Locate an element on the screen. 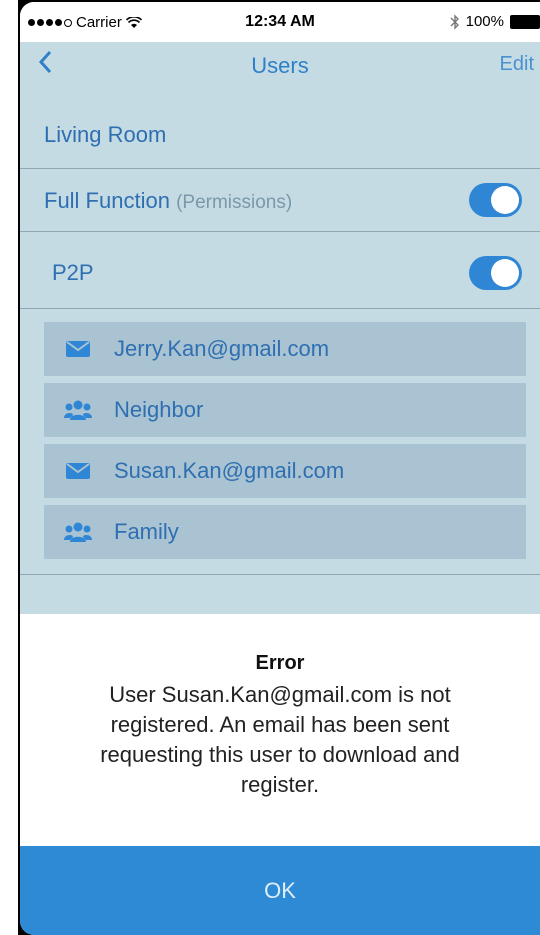  user-item-jerry: Jerry.Kan@gmail.com is located at coordinates (285, 349).